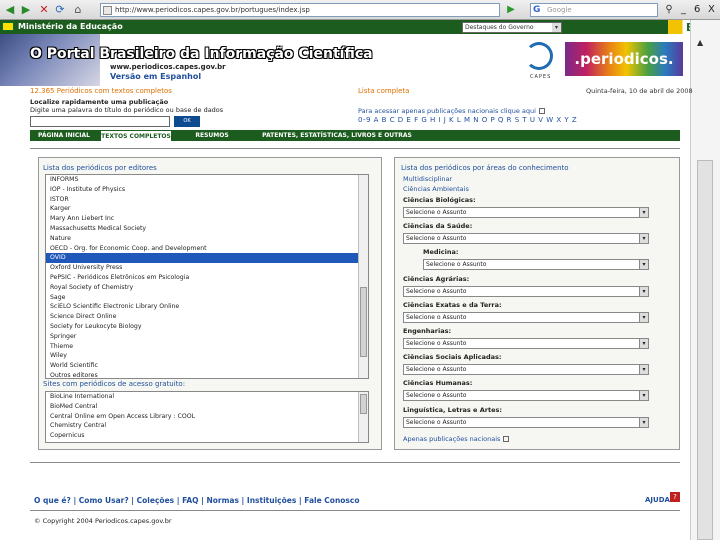 This screenshot has height=540, width=720. What do you see at coordinates (624, 59) in the screenshot?
I see `periodicos-logo: .periodicos.` at bounding box center [624, 59].